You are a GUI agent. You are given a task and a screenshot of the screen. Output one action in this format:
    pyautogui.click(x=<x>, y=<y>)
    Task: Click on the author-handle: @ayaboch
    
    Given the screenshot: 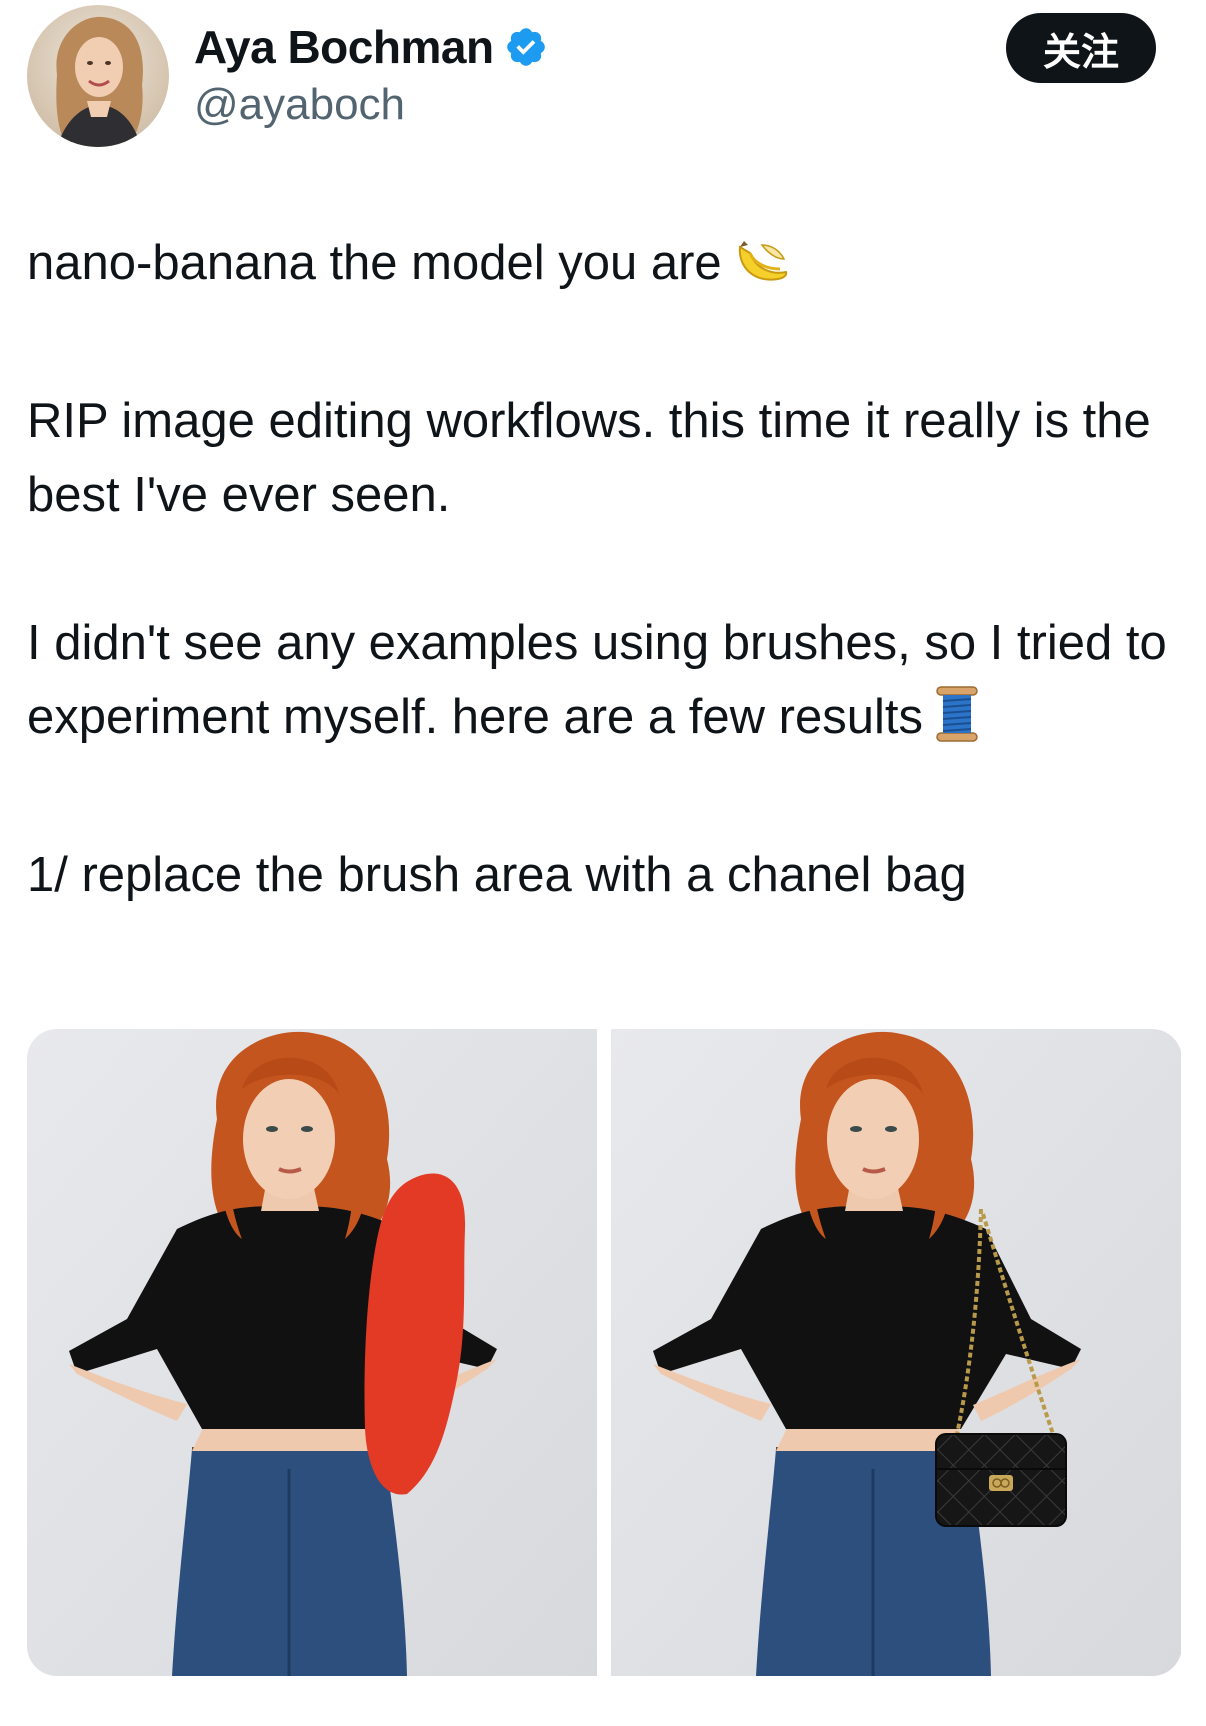 What is the action you would take?
    pyautogui.click(x=299, y=105)
    